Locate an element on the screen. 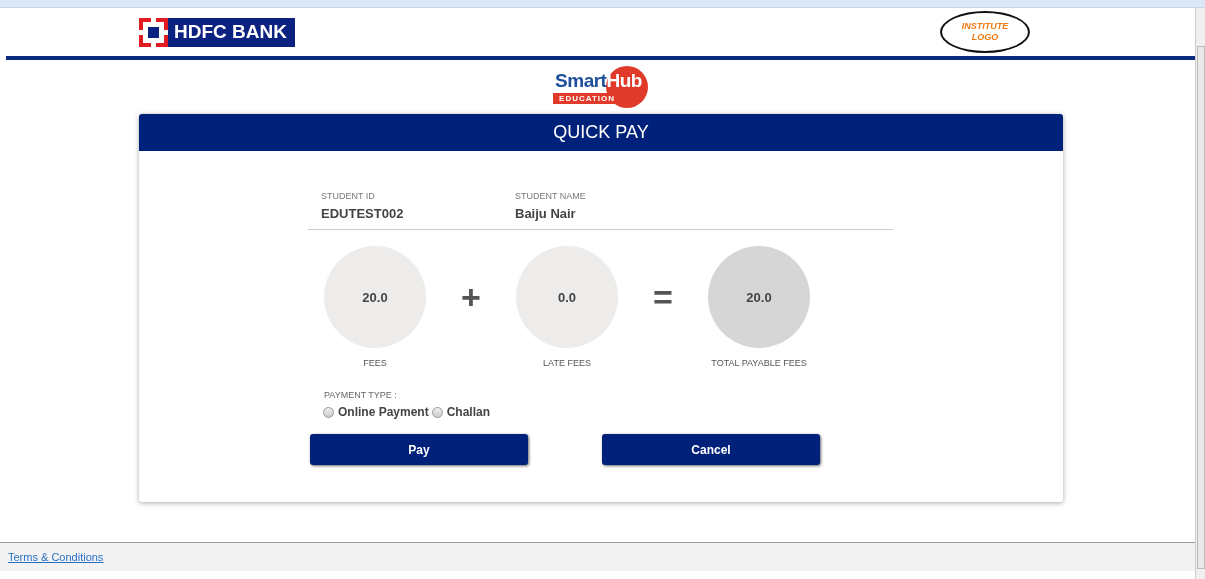 Image resolution: width=1205 pixels, height=579 pixels. action-button: Cancel is located at coordinates (711, 449).